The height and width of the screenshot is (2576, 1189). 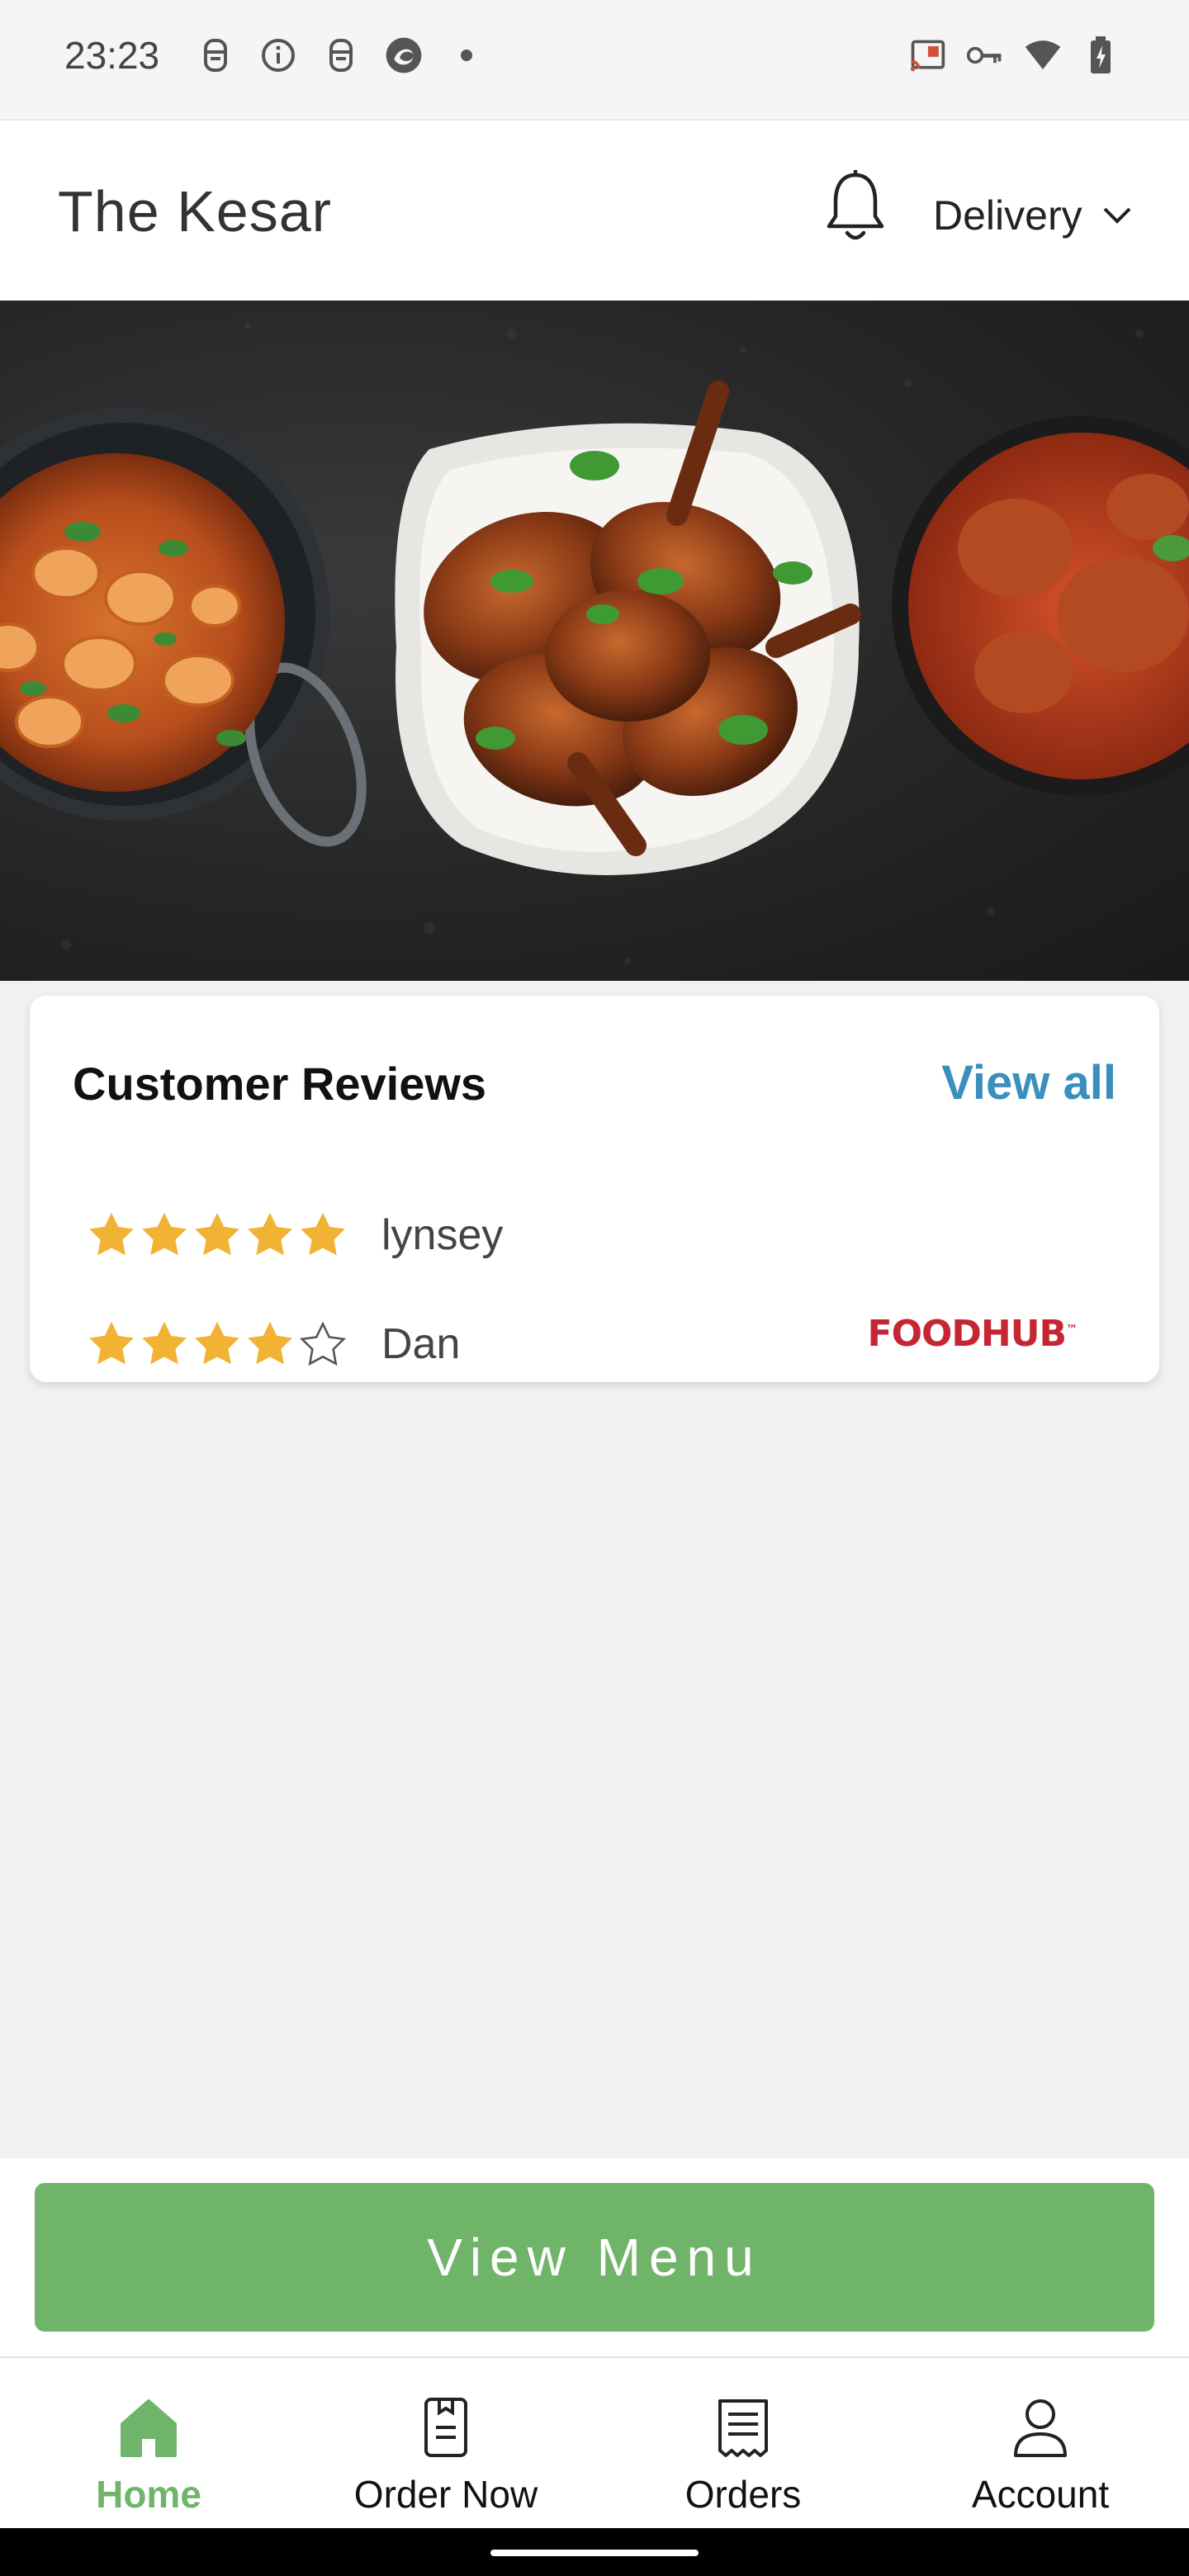 What do you see at coordinates (445, 2427) in the screenshot?
I see `order-now-icon` at bounding box center [445, 2427].